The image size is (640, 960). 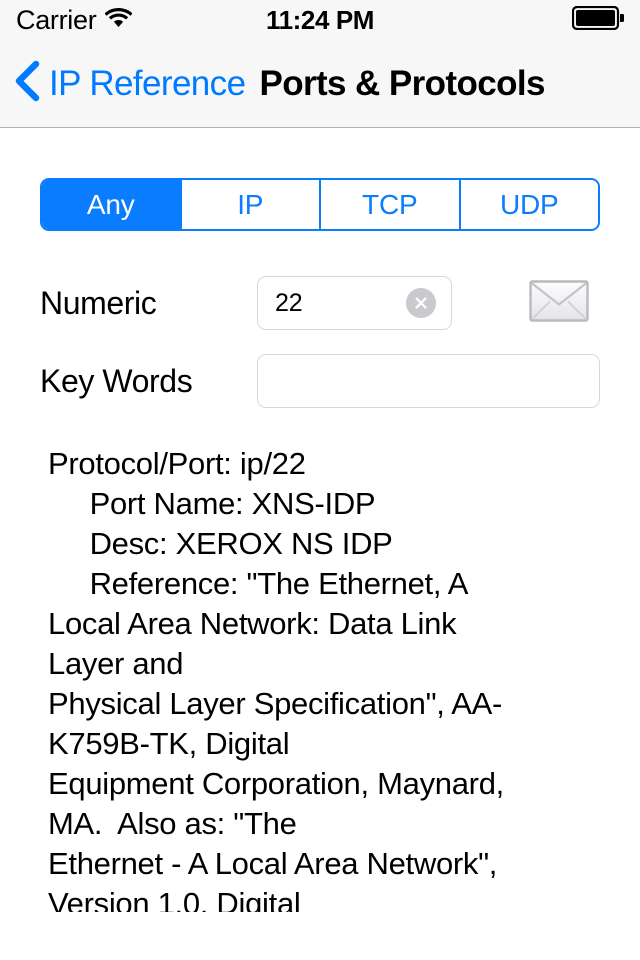 I want to click on clear-circle-icon, so click(x=421, y=303).